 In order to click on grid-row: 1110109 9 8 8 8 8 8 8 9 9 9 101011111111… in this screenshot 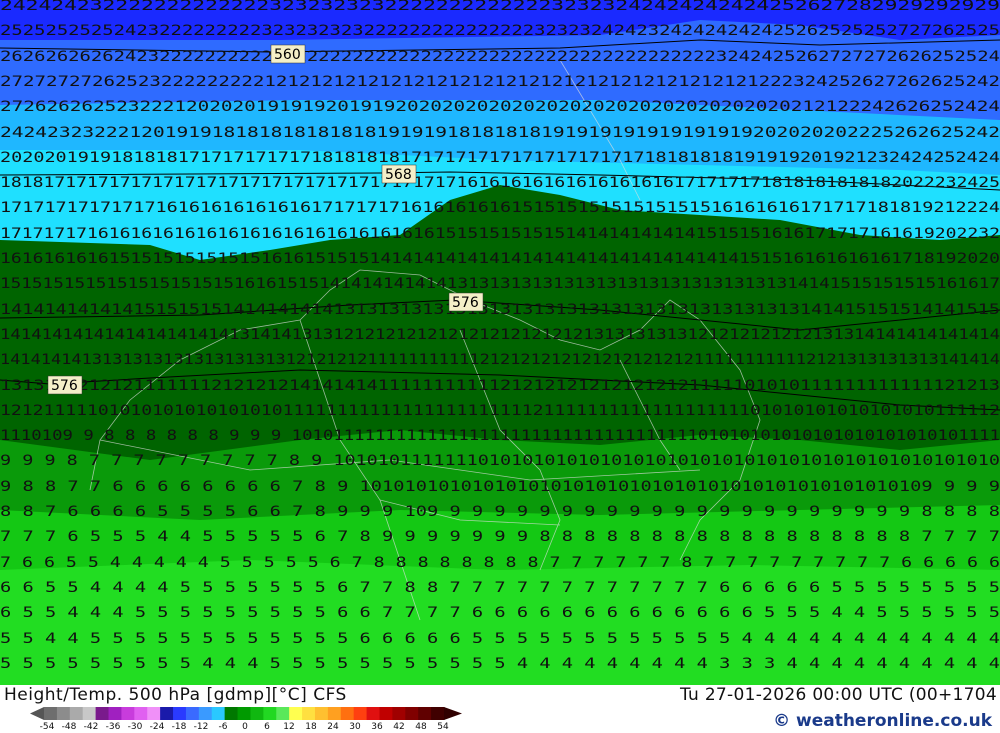, I will do `click(500, 436)`.